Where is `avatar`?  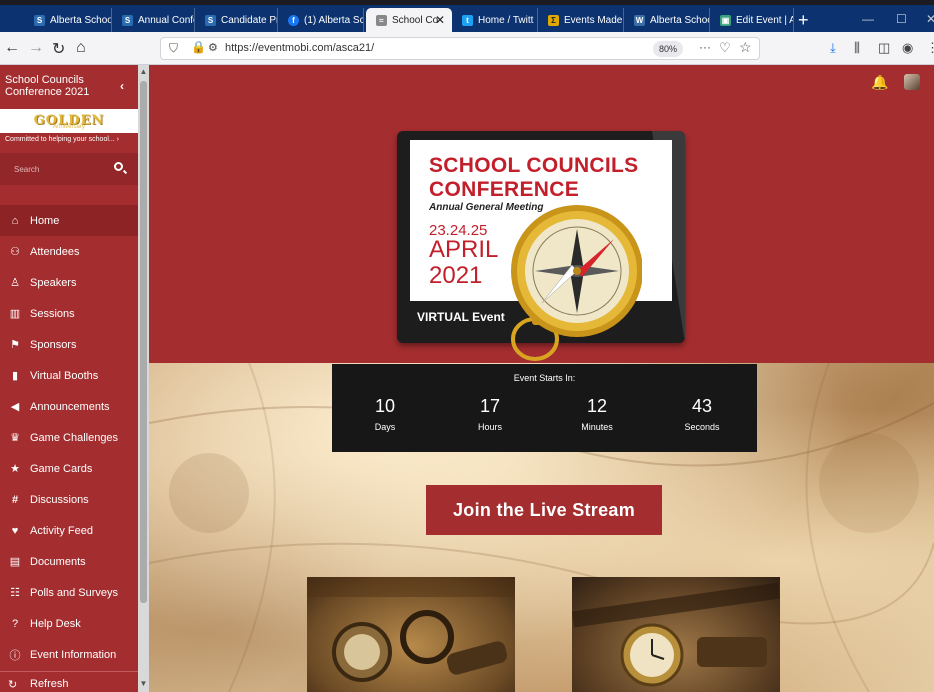
avatar is located at coordinates (912, 82).